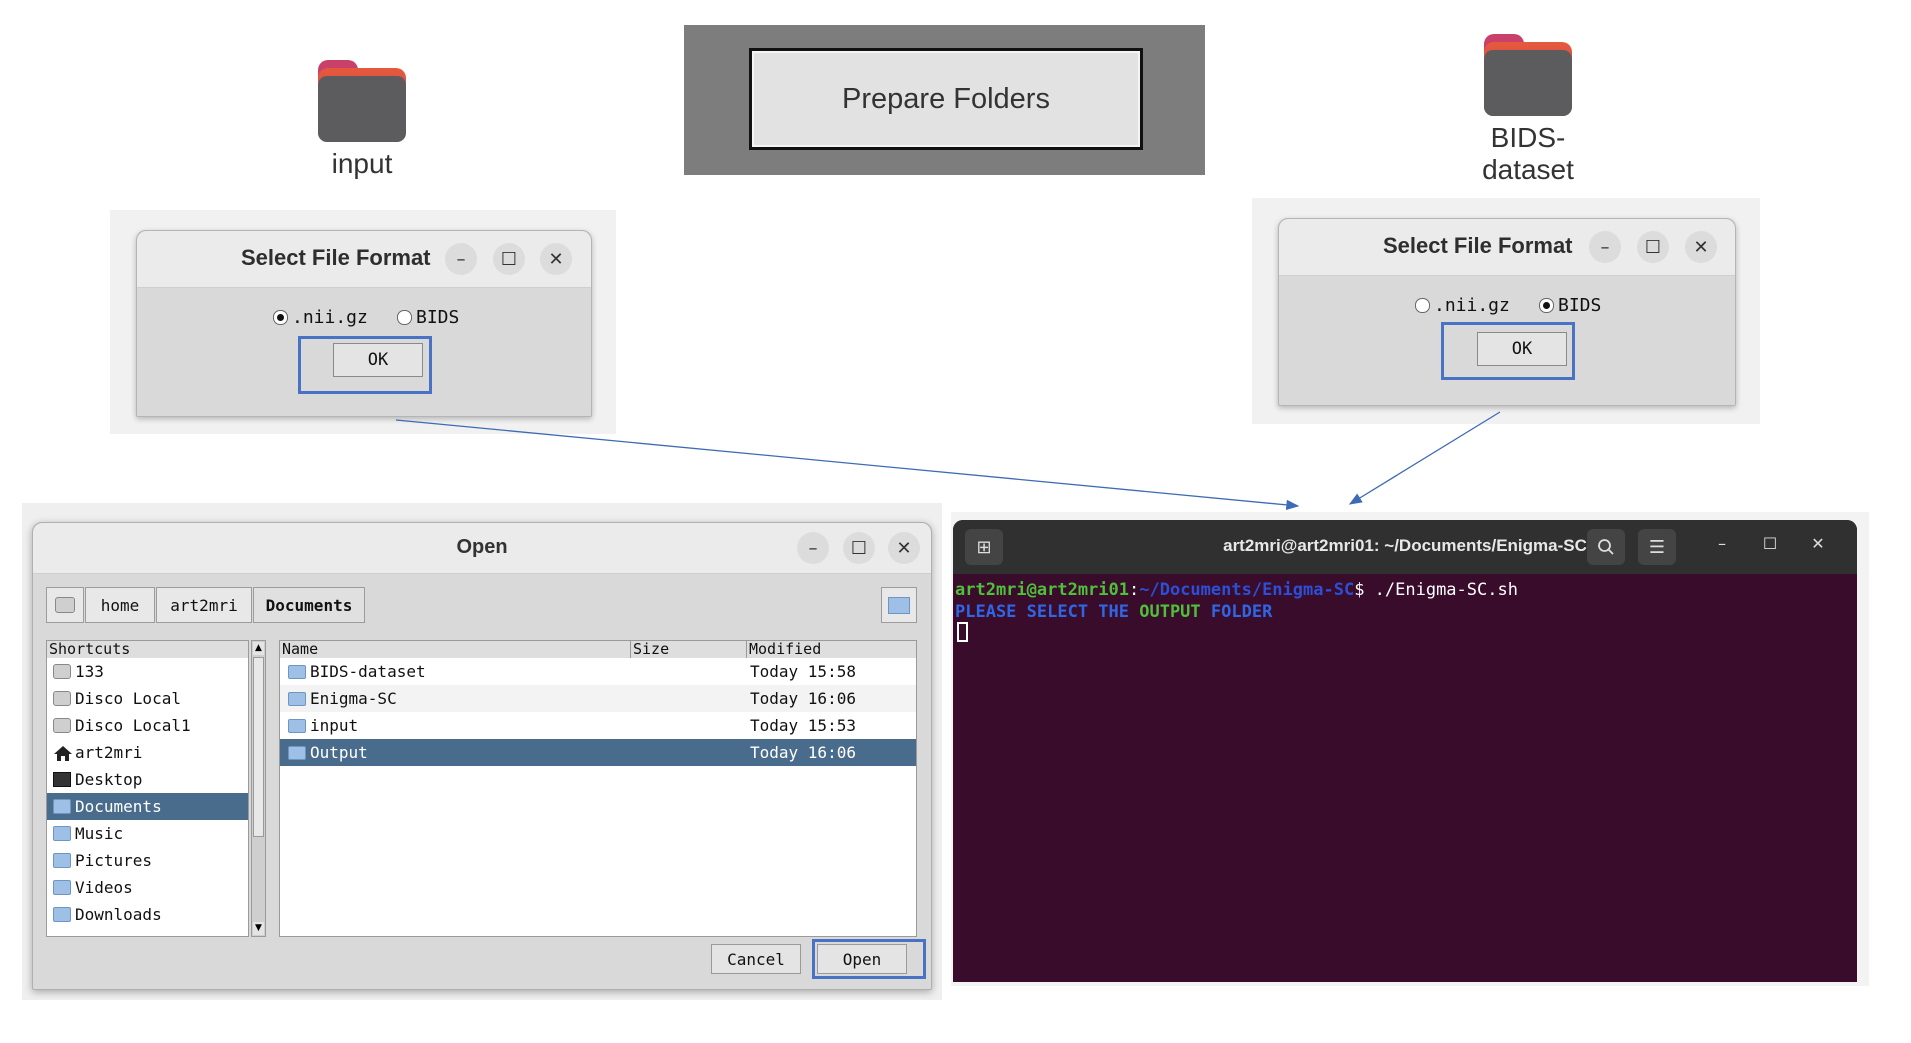  I want to click on breadcrumb-documents: Documents, so click(309, 605).